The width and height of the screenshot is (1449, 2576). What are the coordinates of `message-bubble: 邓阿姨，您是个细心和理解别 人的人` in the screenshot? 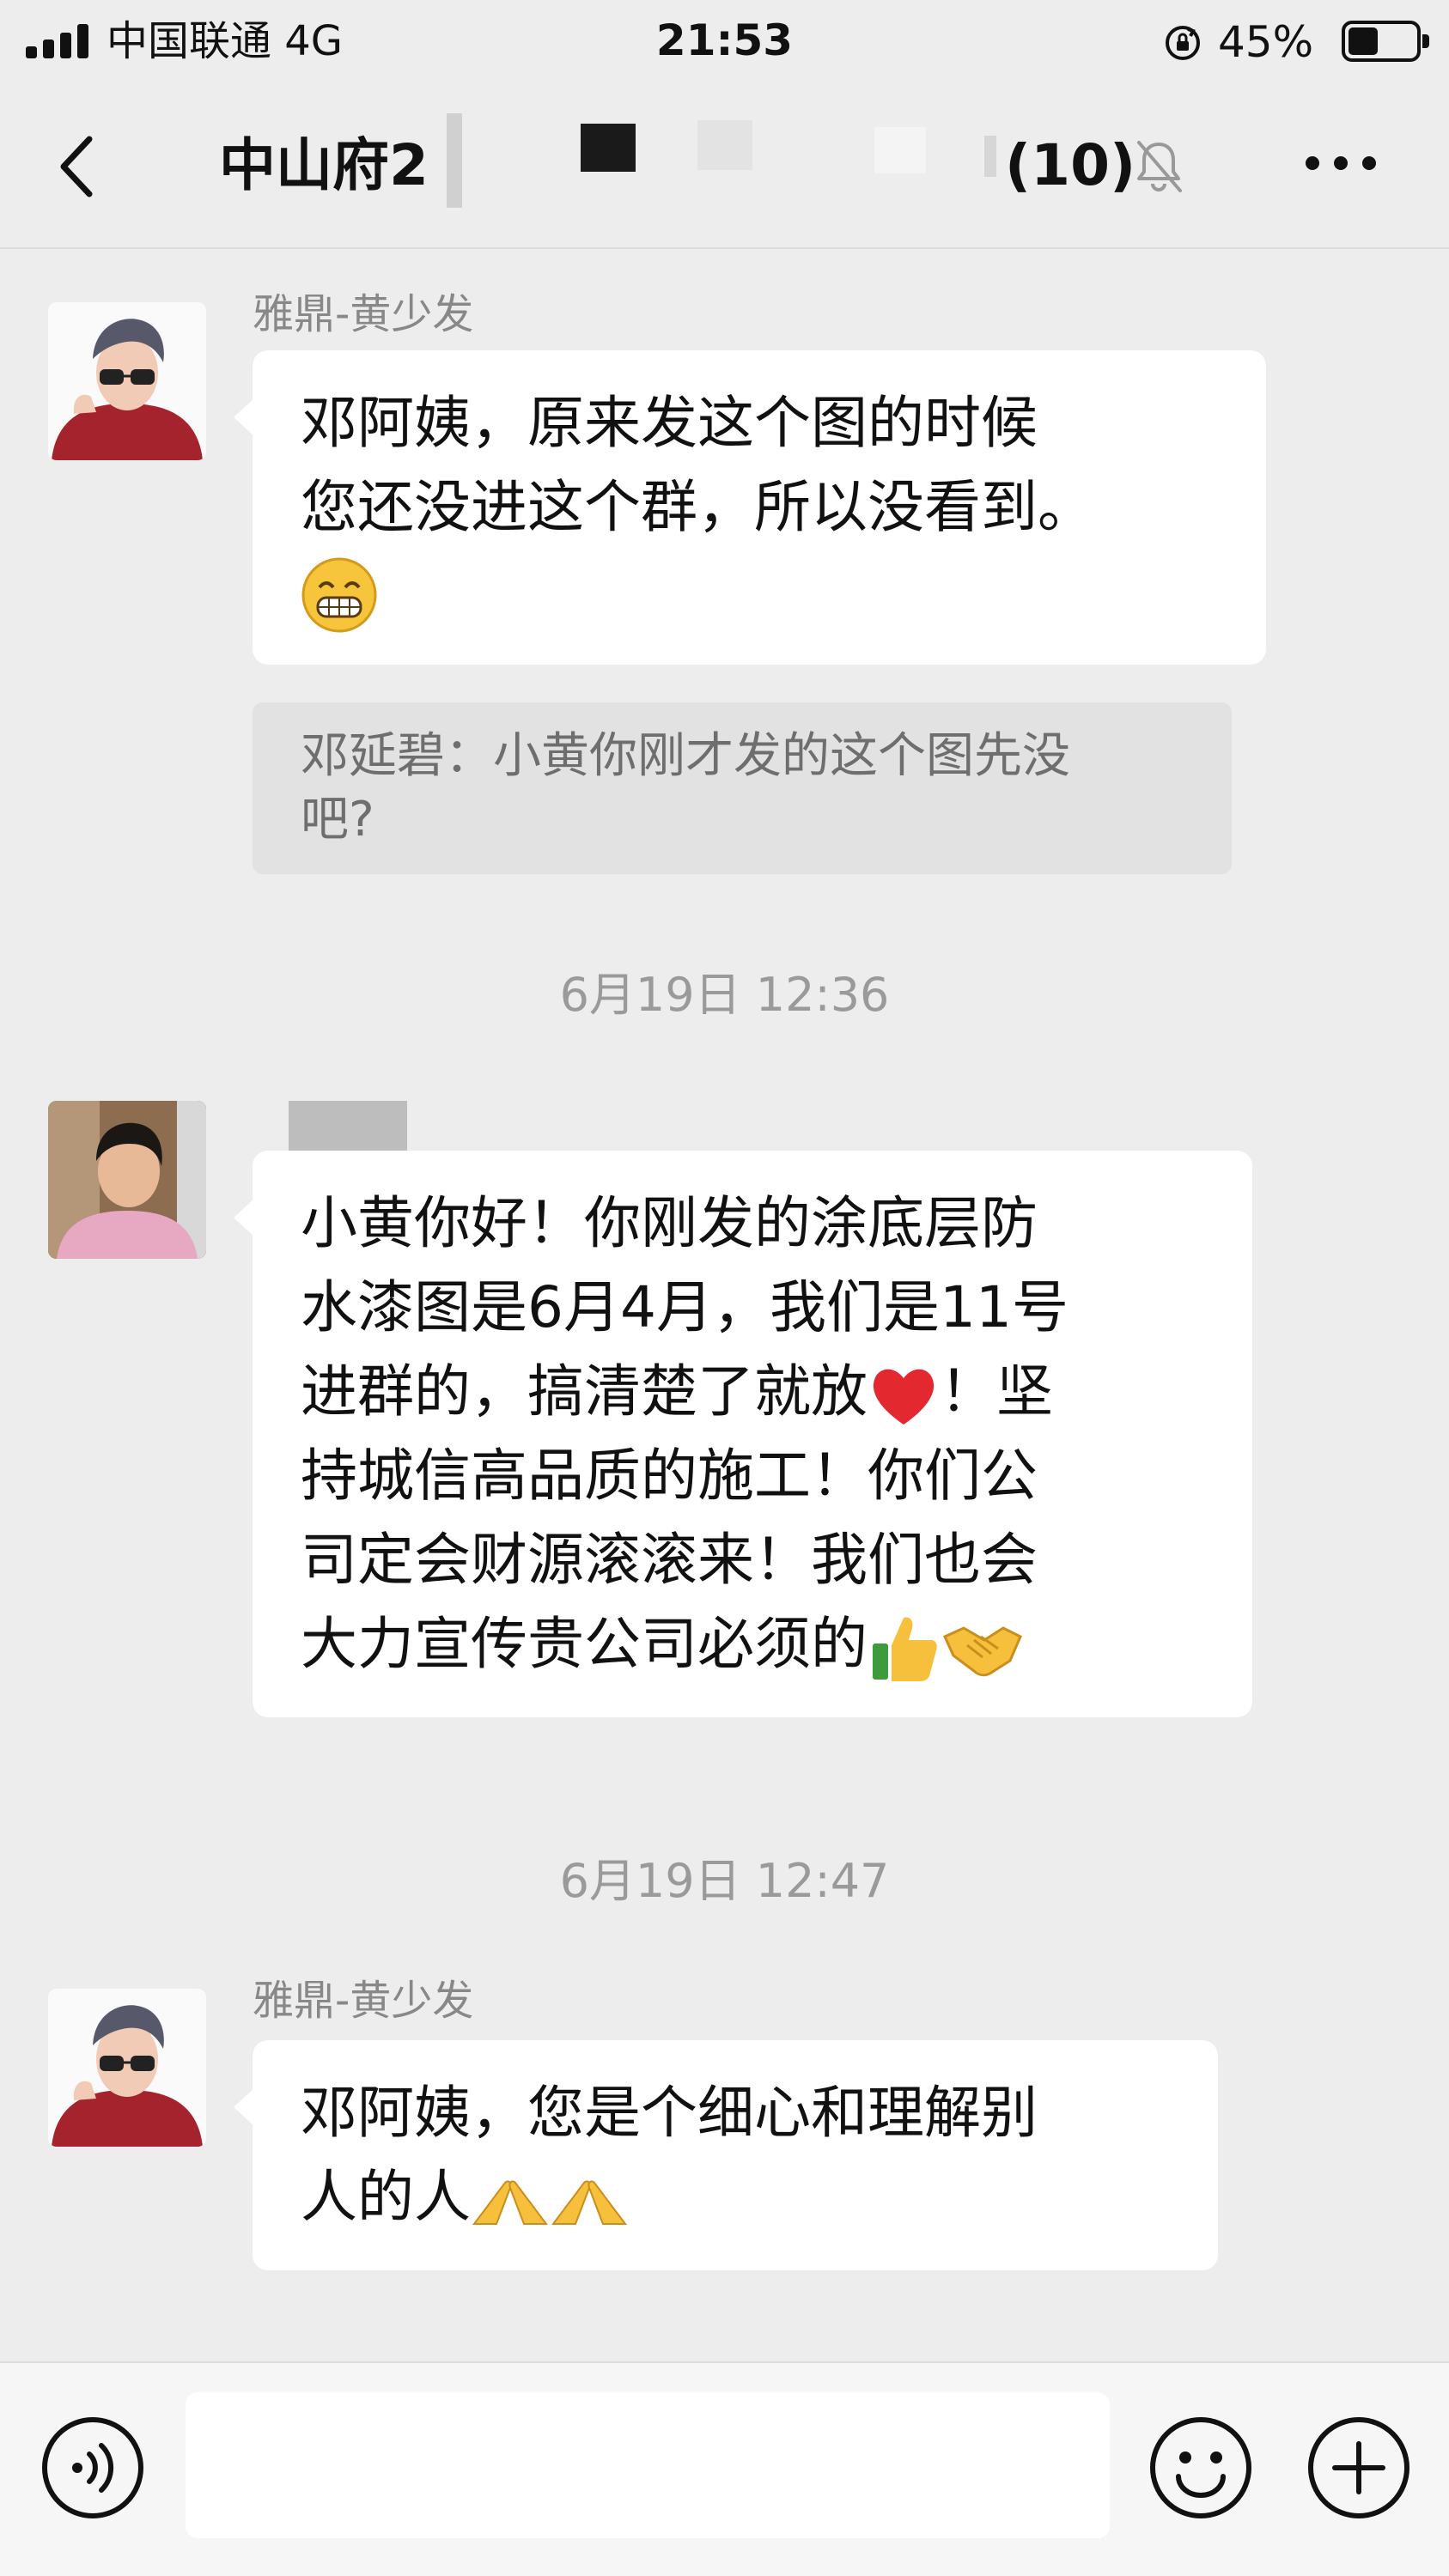 It's located at (726, 2155).